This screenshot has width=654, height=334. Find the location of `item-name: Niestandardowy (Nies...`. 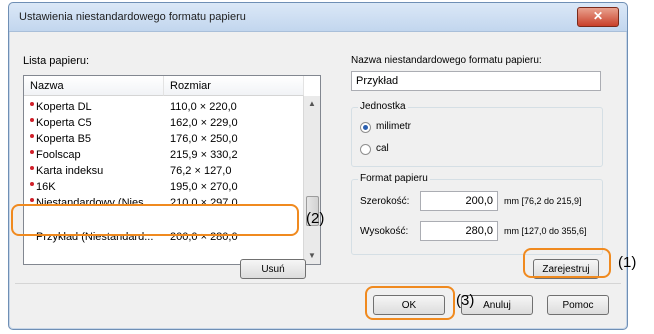

item-name: Niestandardowy (Nies... is located at coordinates (94, 200).